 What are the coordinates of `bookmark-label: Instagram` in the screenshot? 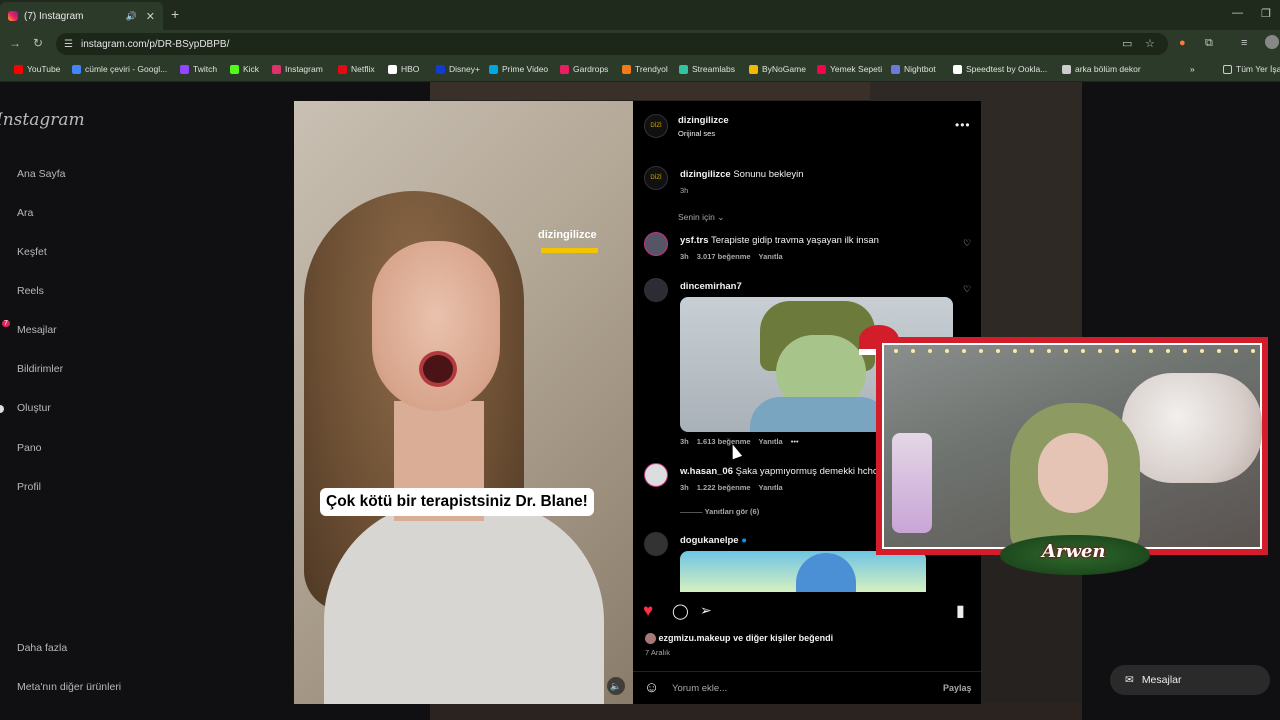 It's located at (304, 69).